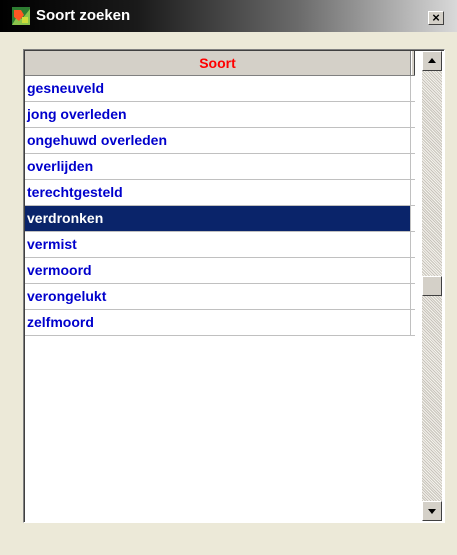 Image resolution: width=457 pixels, height=555 pixels. I want to click on table-row: verongelukt, so click(220, 297).